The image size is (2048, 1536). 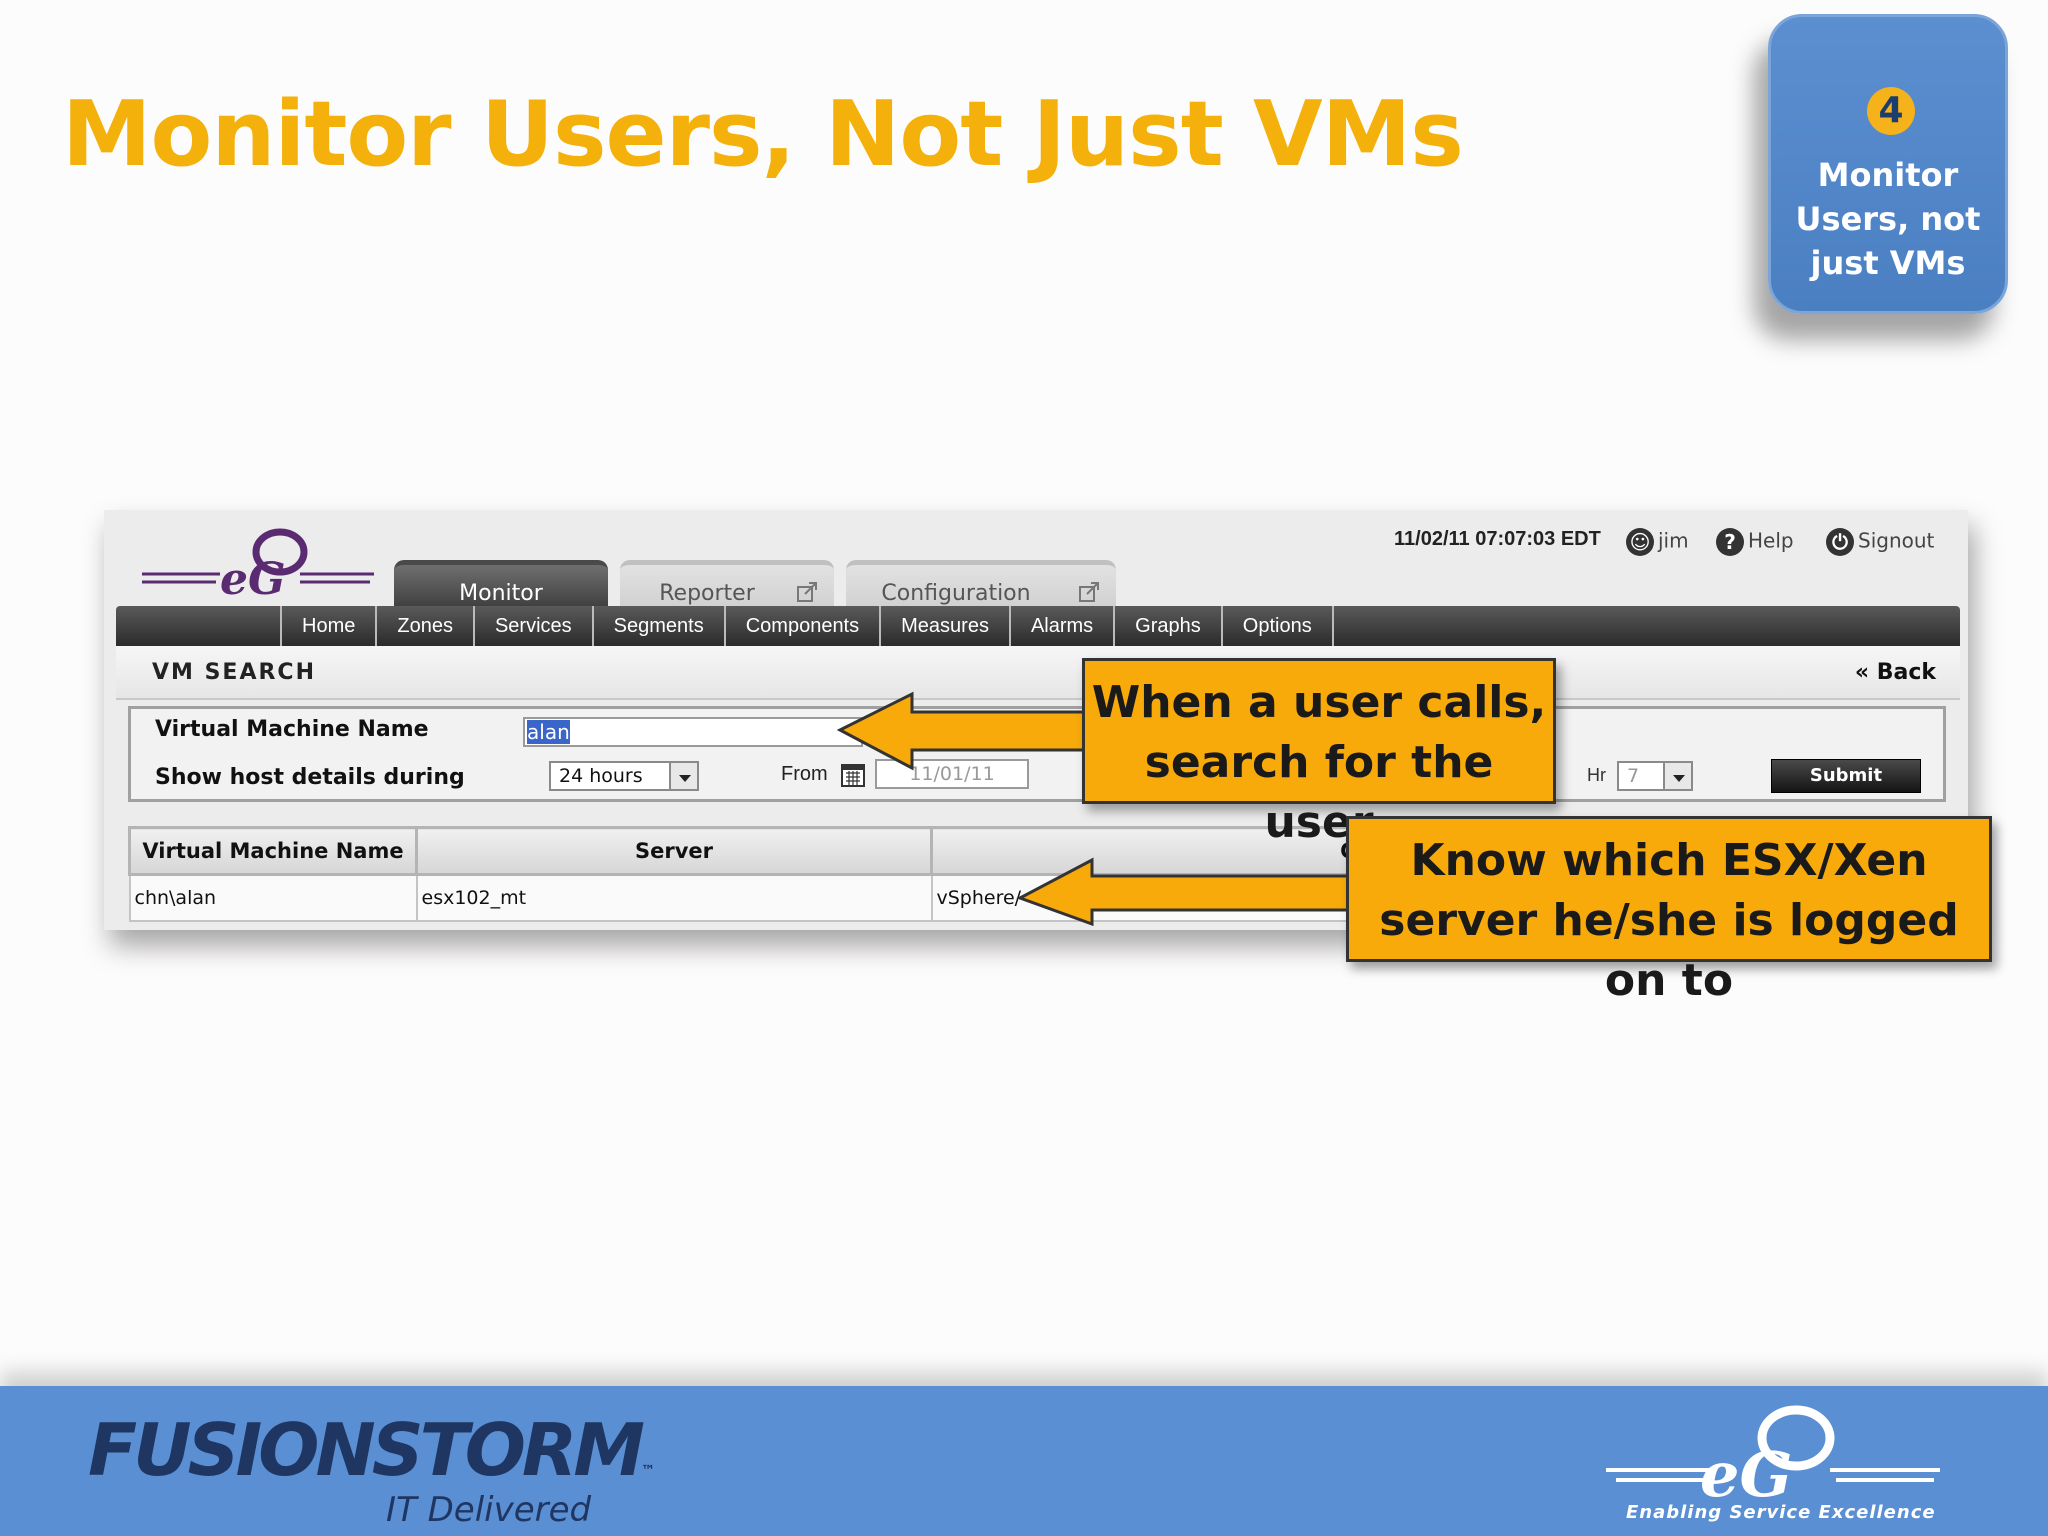 What do you see at coordinates (1781, 1512) in the screenshot?
I see `eg-tagline: Enabling Service Excellence` at bounding box center [1781, 1512].